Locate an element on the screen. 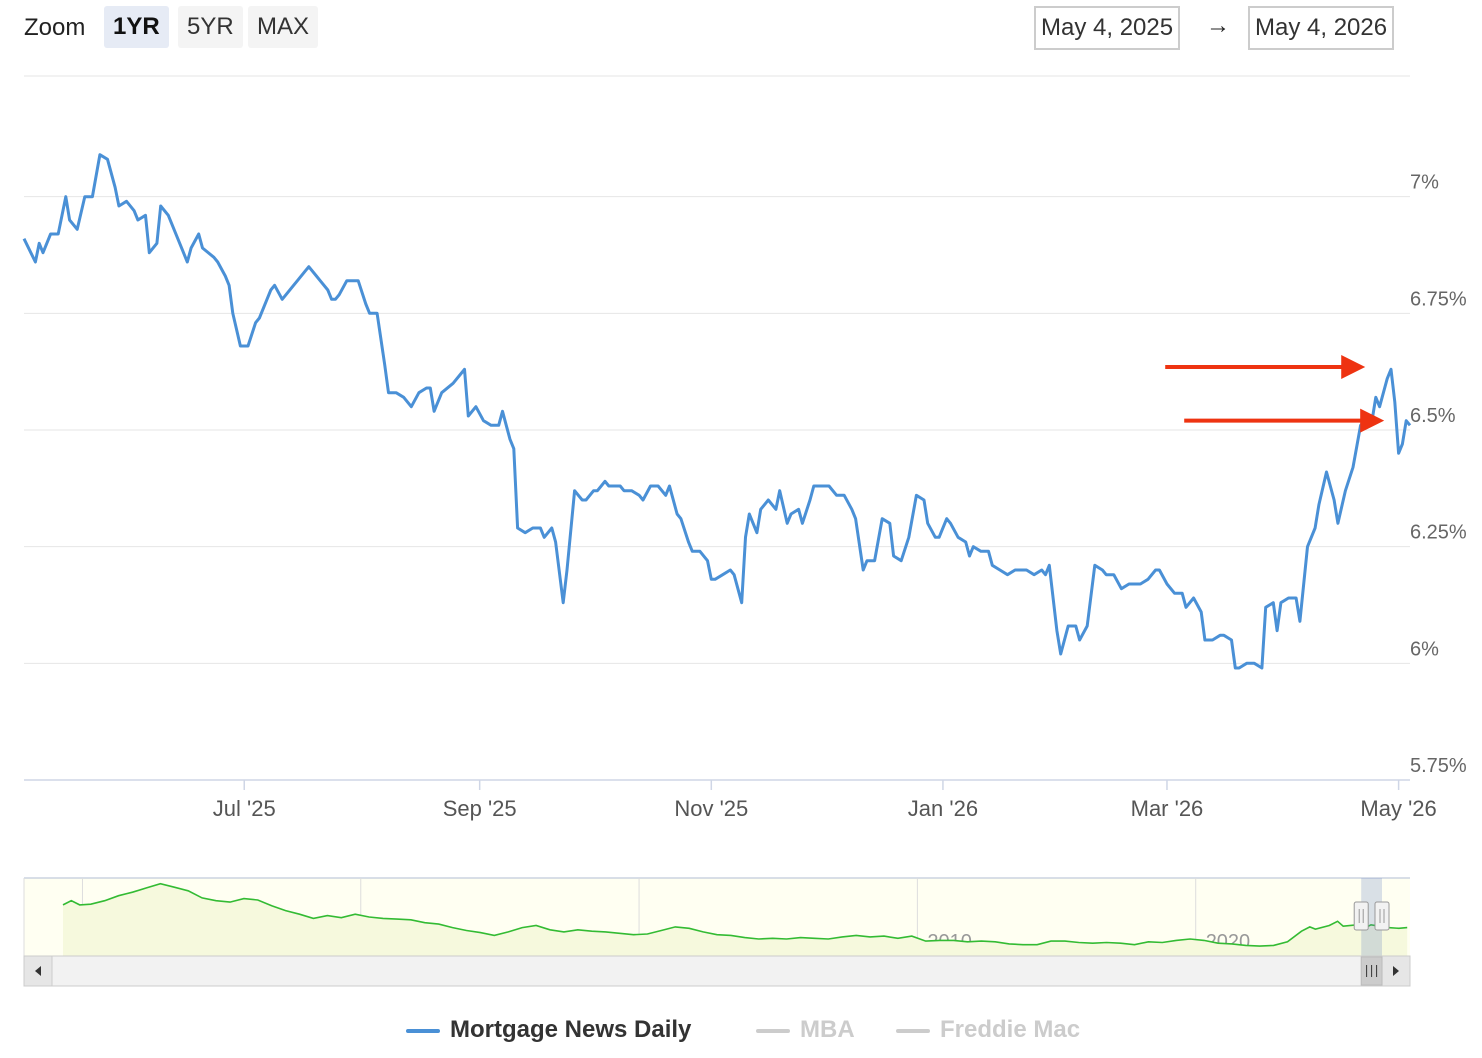 The image size is (1482, 1058). x-tick-label: Jul '25 is located at coordinates (244, 808).